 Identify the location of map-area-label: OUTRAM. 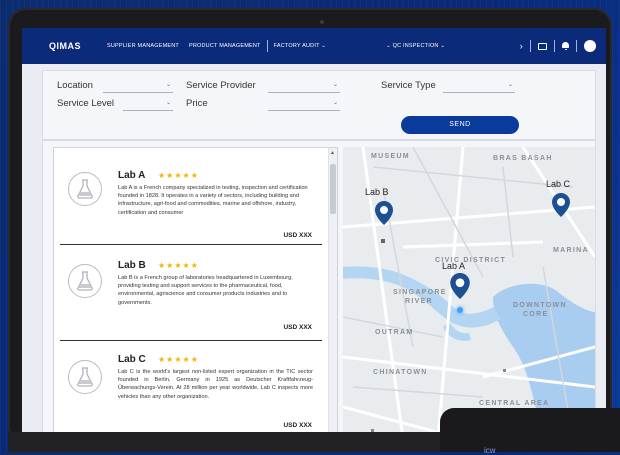
(394, 332).